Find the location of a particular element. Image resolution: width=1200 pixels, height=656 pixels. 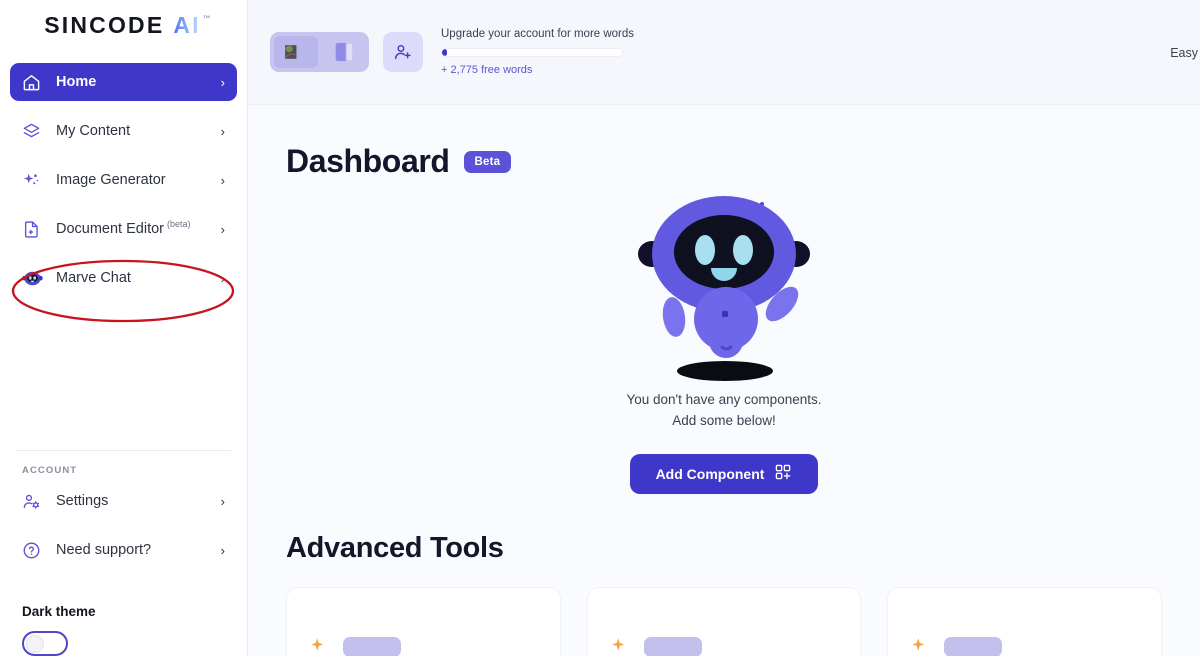

sparkle-icon is located at coordinates (34, 180).